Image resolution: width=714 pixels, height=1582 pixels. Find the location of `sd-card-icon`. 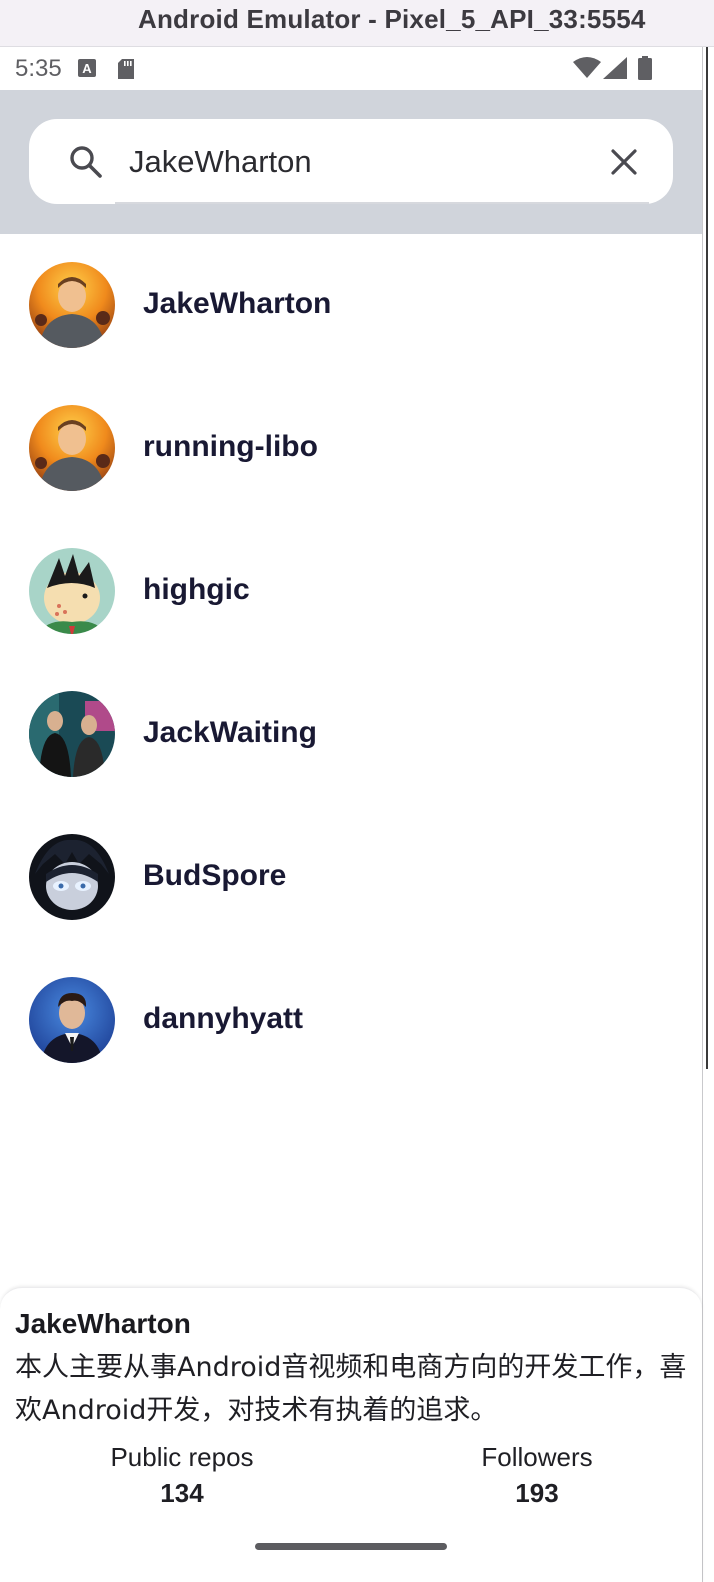

sd-card-icon is located at coordinates (126, 71).